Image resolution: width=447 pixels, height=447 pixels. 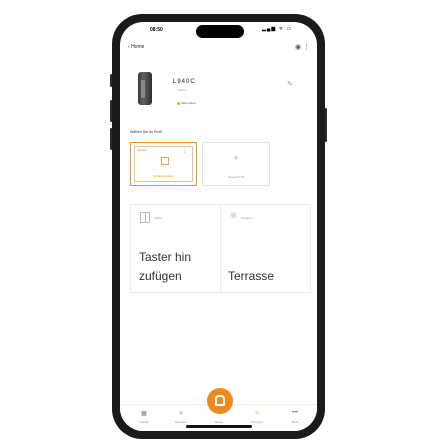 What do you see at coordinates (257, 422) in the screenshot?
I see `tab-favorites-label: Favoriten` at bounding box center [257, 422].